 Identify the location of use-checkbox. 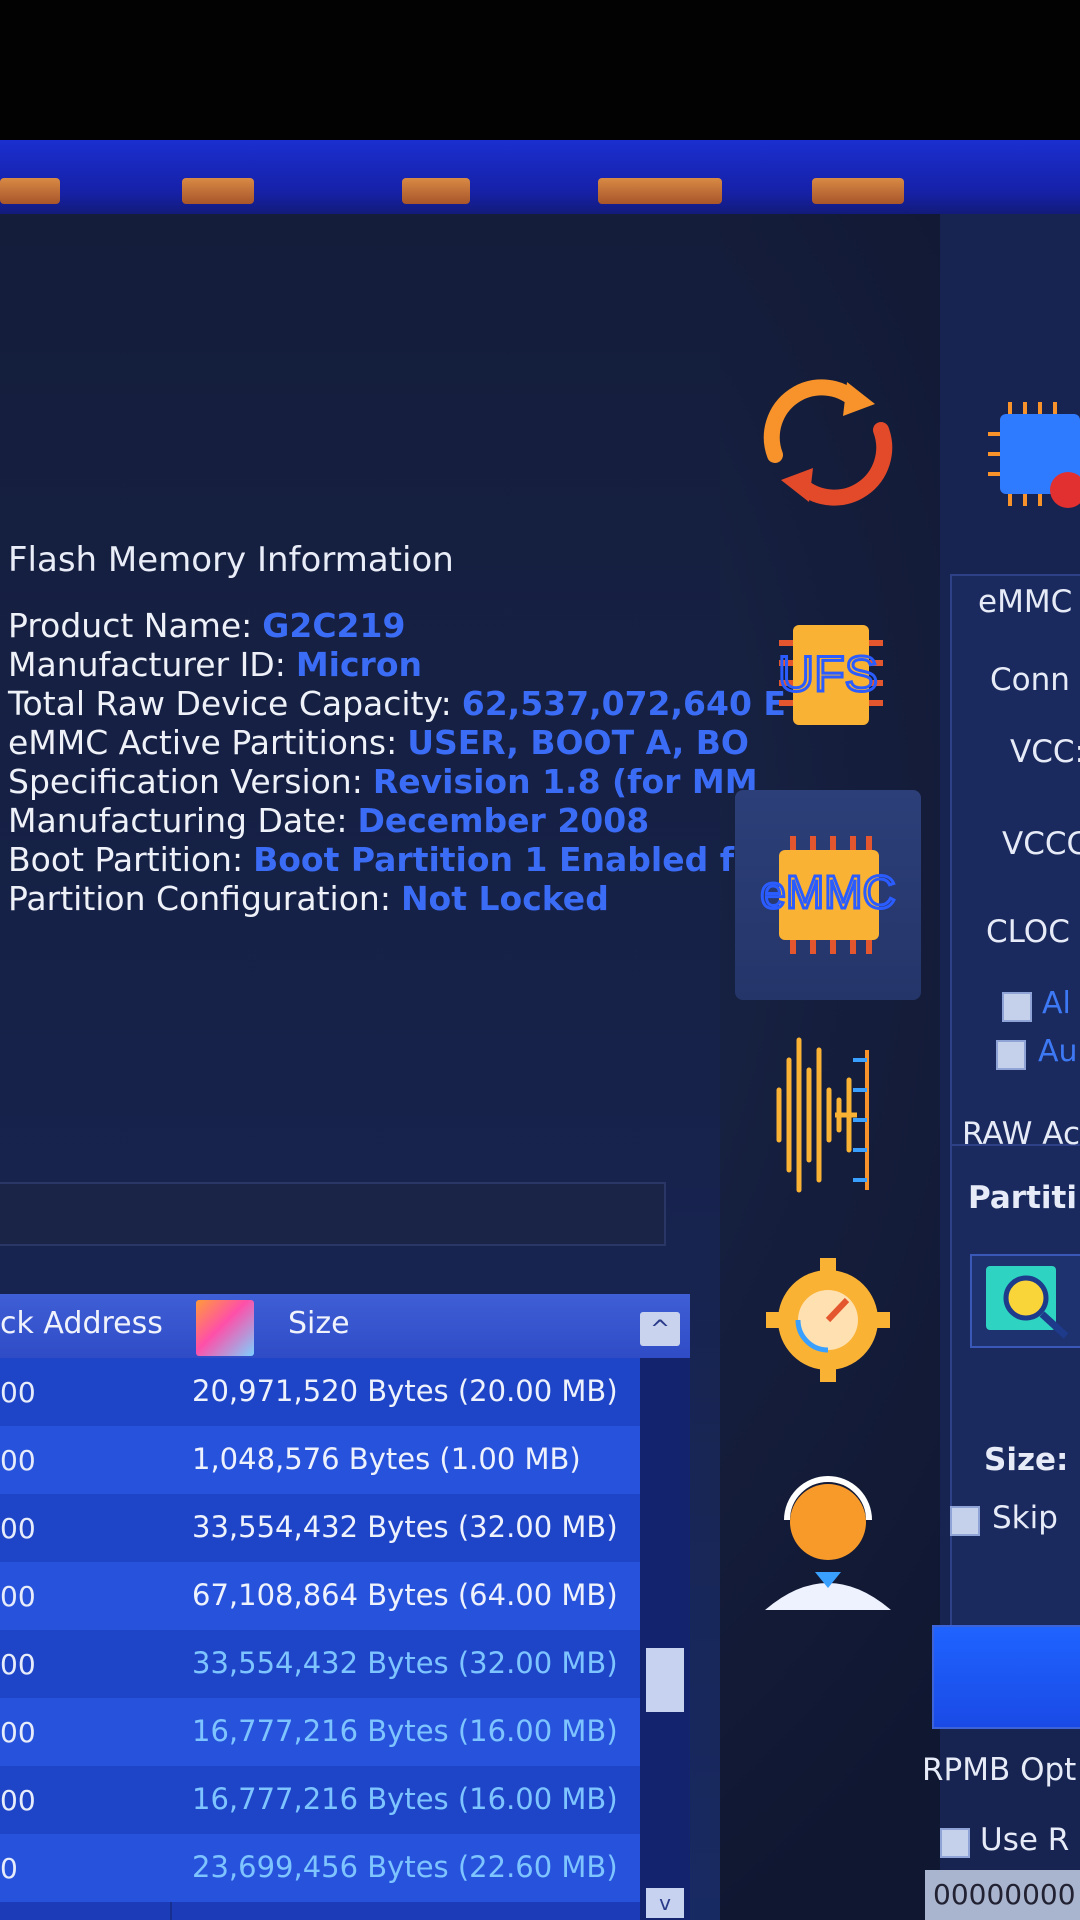
(955, 1843).